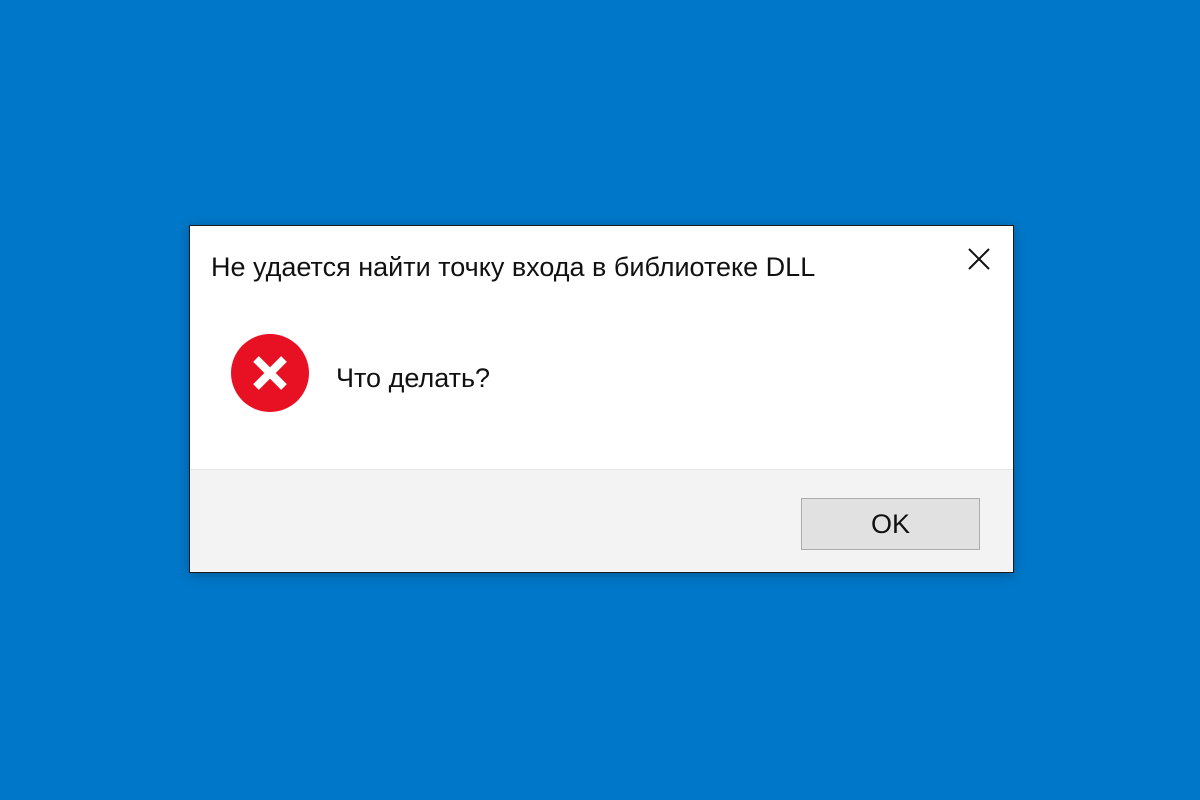  What do you see at coordinates (890, 524) in the screenshot?
I see `ok-button: OK` at bounding box center [890, 524].